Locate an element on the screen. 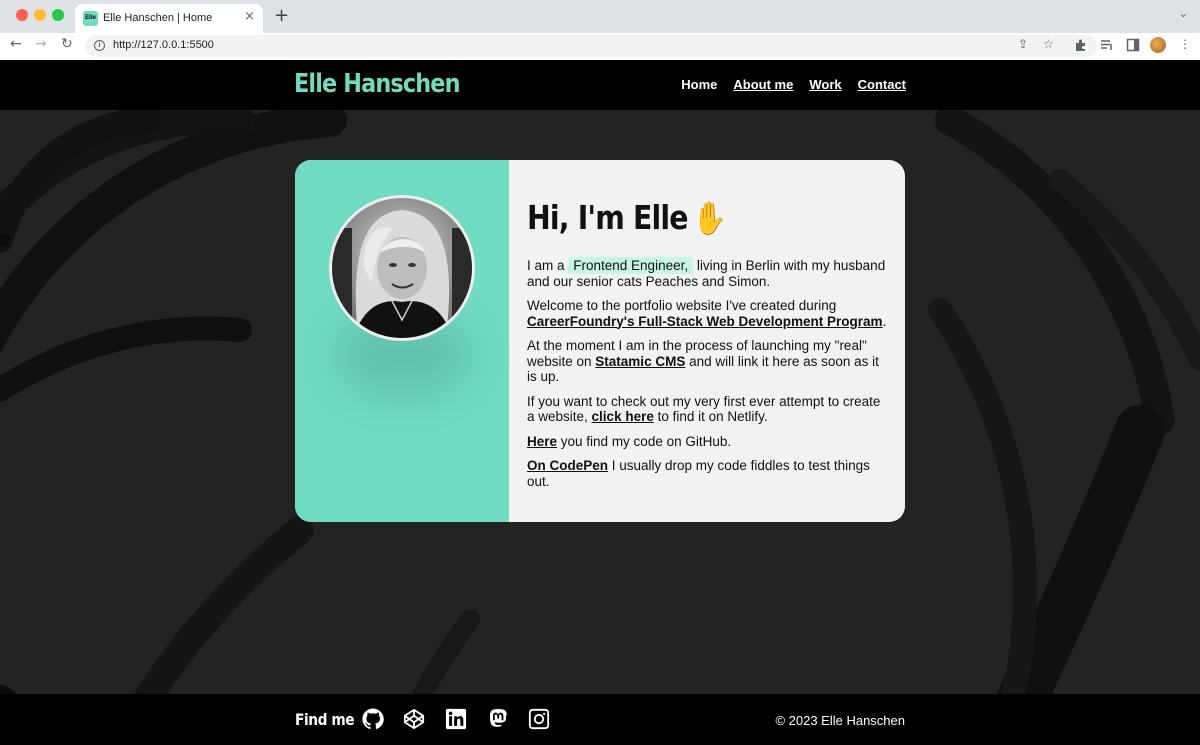 Image resolution: width=1200 pixels, height=745 pixels. waving-hand-icon: ✋ is located at coordinates (709, 218).